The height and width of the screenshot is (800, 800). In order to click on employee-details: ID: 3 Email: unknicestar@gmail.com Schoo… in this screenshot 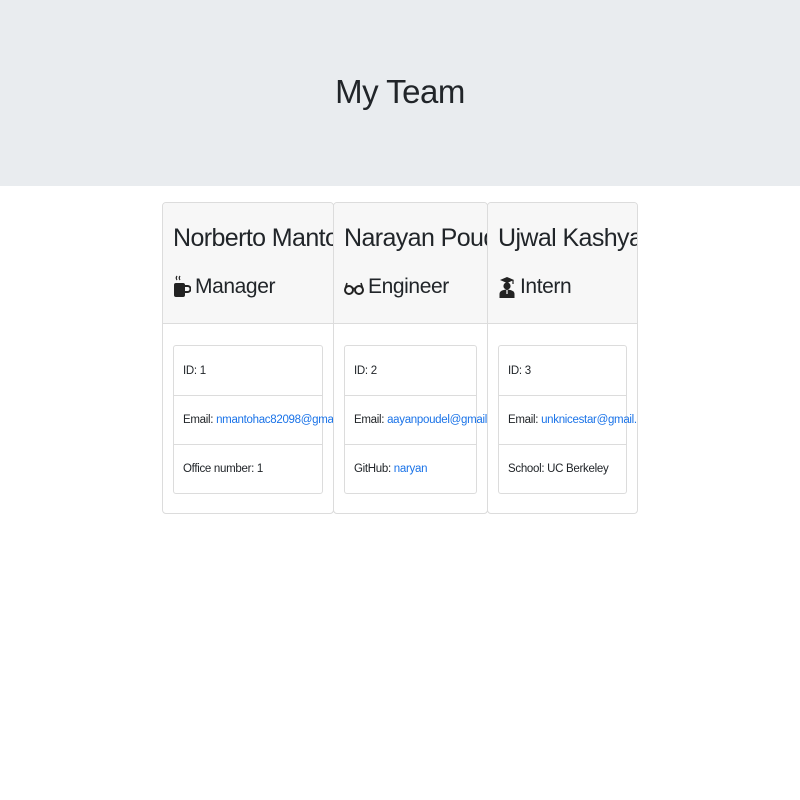, I will do `click(567, 419)`.